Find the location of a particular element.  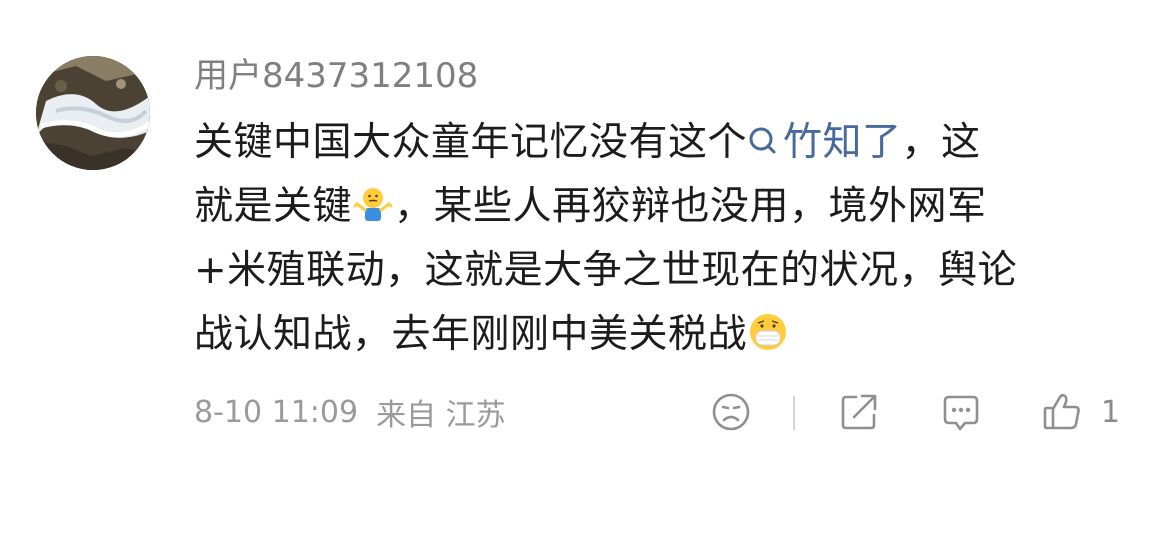

sad-face-icon is located at coordinates (731, 412).